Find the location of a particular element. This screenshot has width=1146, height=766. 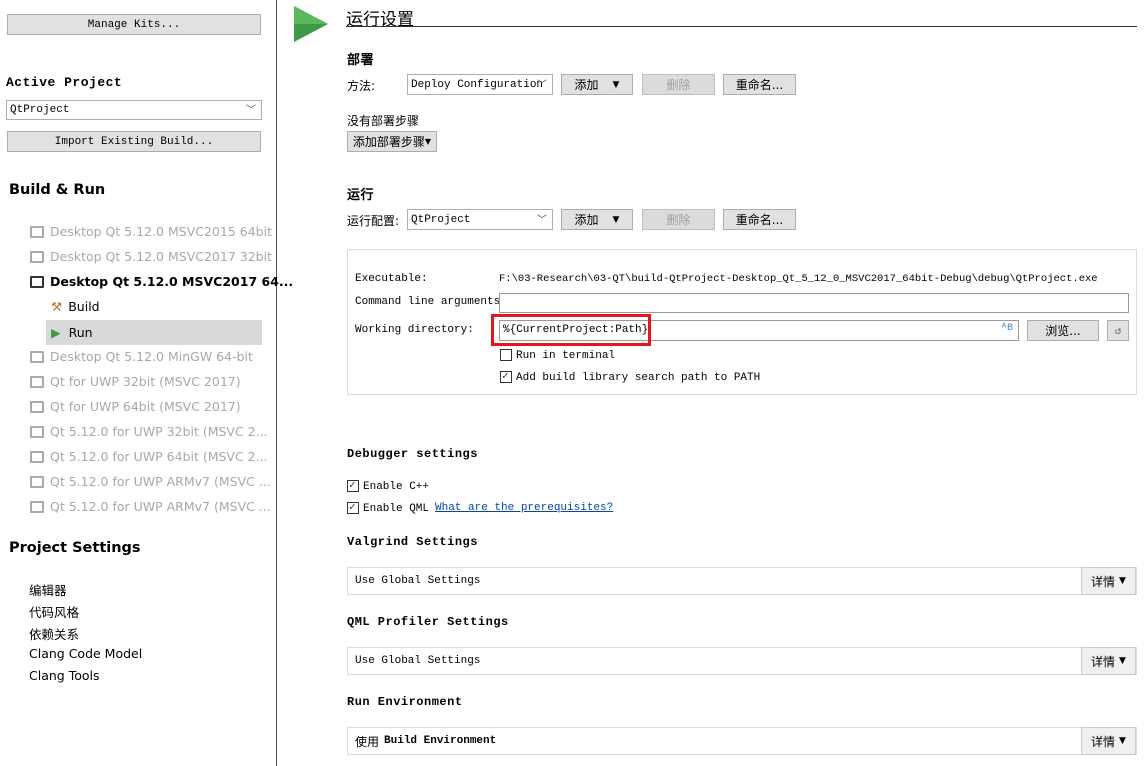

active-project-label: Active Project is located at coordinates (64, 82).